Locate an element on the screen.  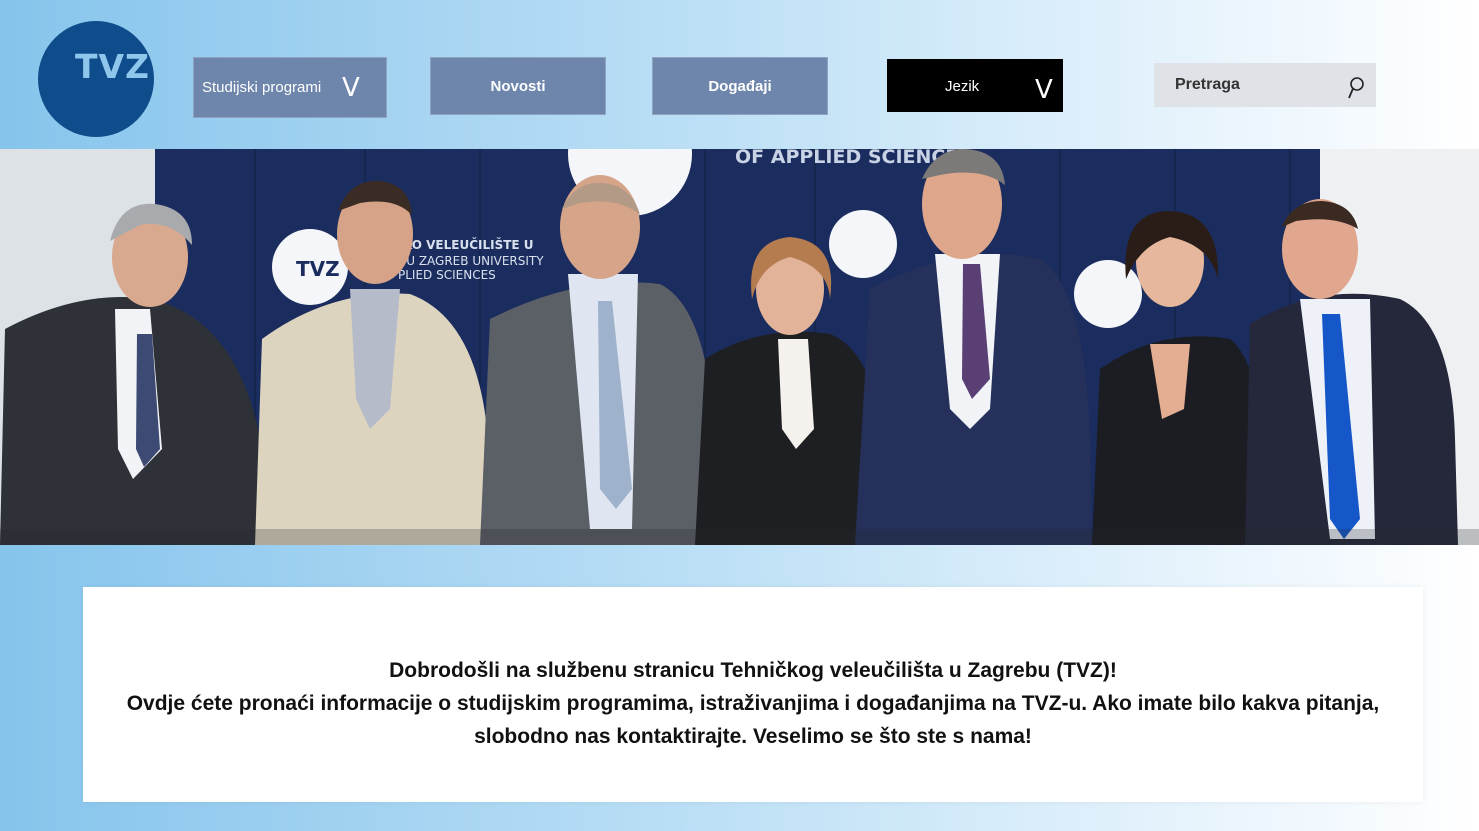
news-button: Novosti is located at coordinates (518, 86).